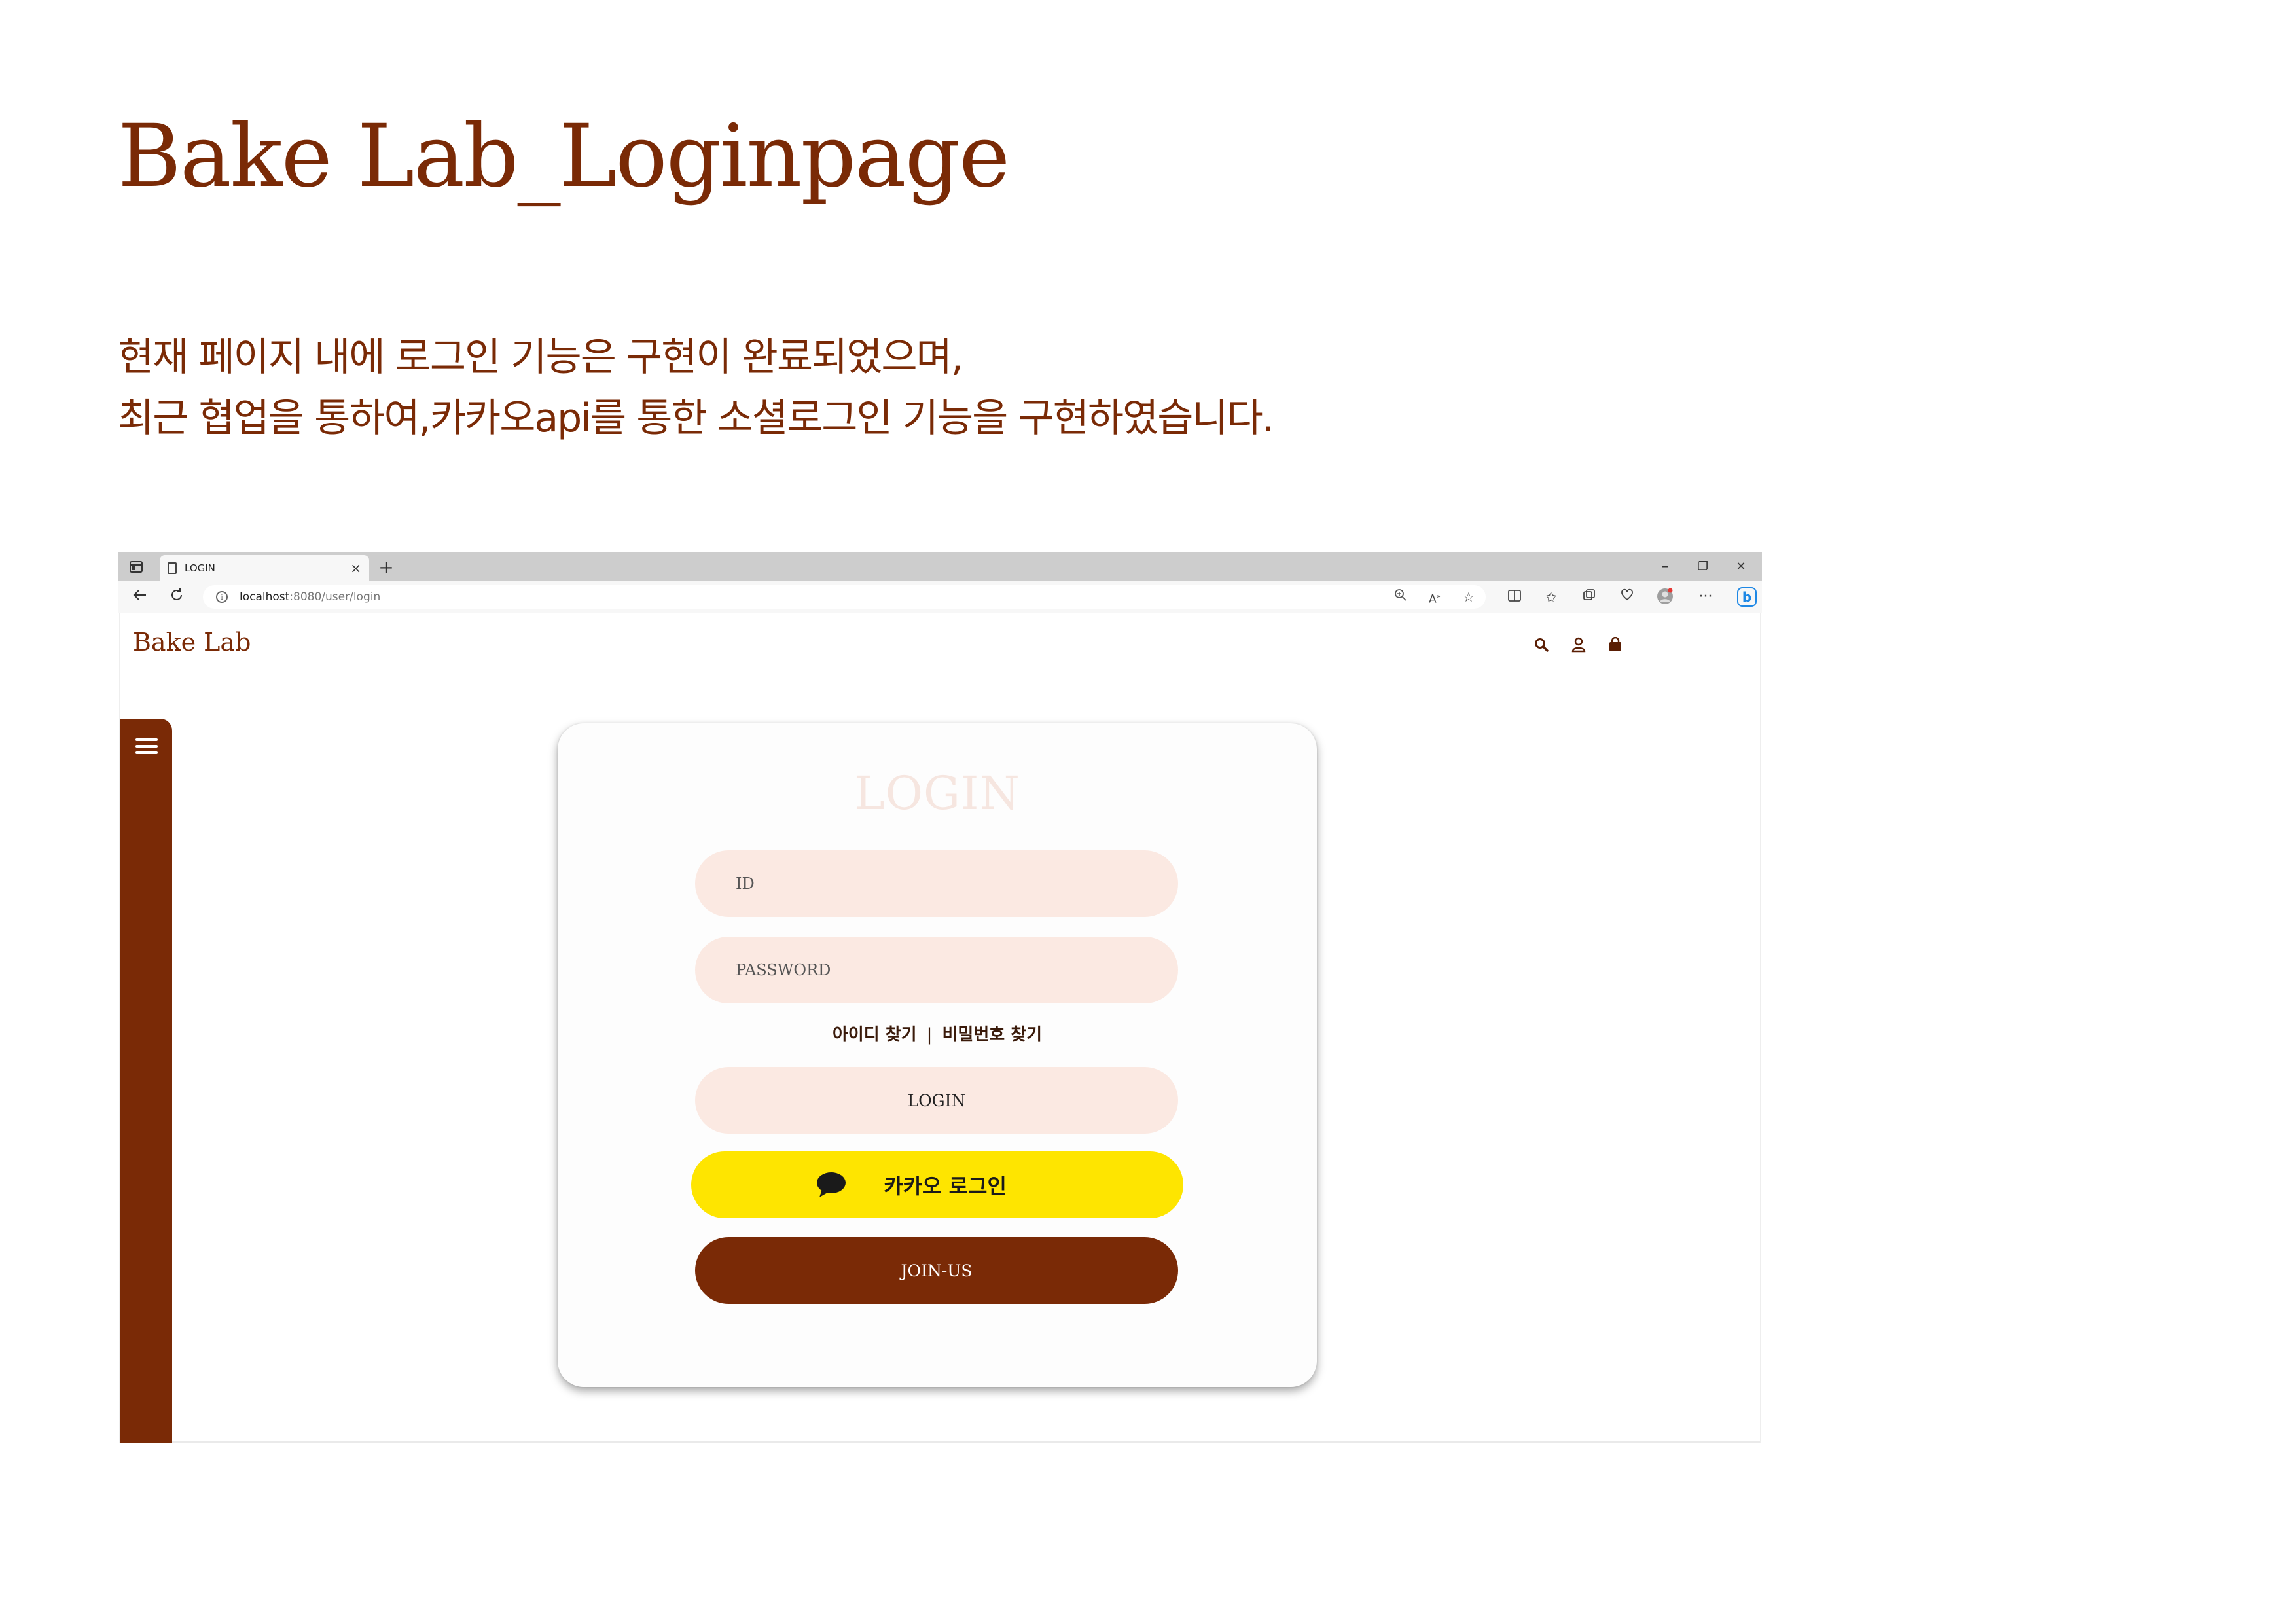  What do you see at coordinates (355, 568) in the screenshot?
I see `tab-close-icon: ×` at bounding box center [355, 568].